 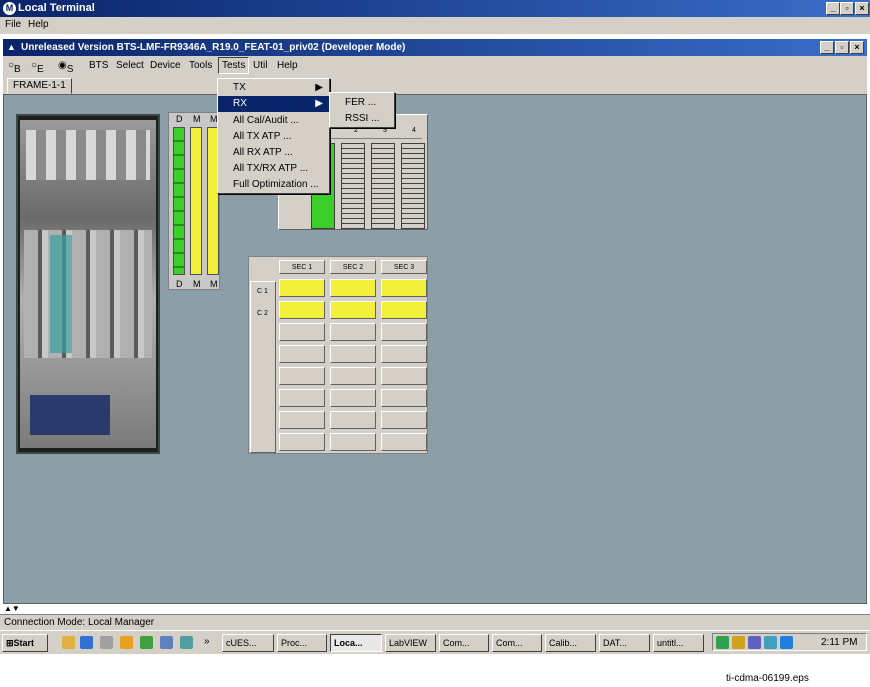 I want to click on radio-e: ○ E, so click(x=37, y=67).